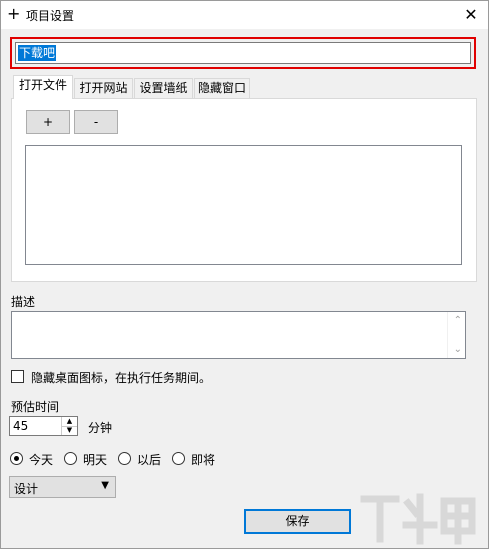 The height and width of the screenshot is (549, 489). I want to click on project-name-highlight: 下载吧, so click(243, 53).